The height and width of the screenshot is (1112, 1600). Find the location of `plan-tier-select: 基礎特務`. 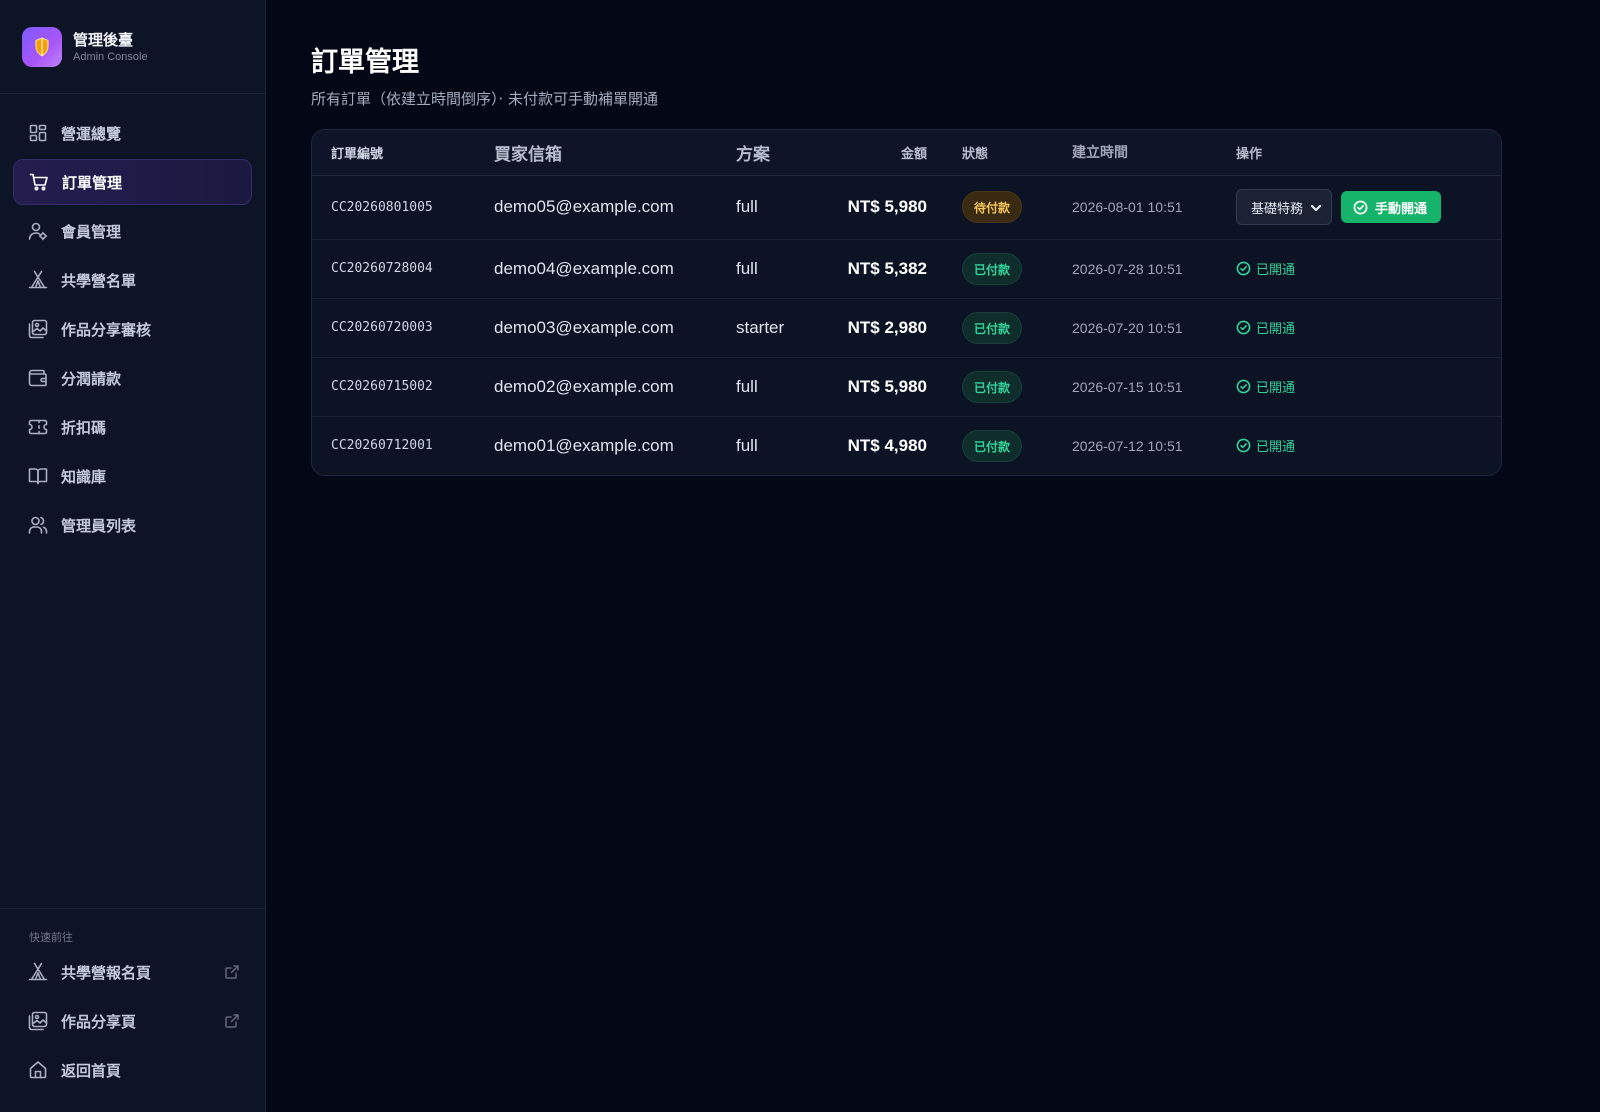

plan-tier-select: 基礎特務 is located at coordinates (1284, 207).